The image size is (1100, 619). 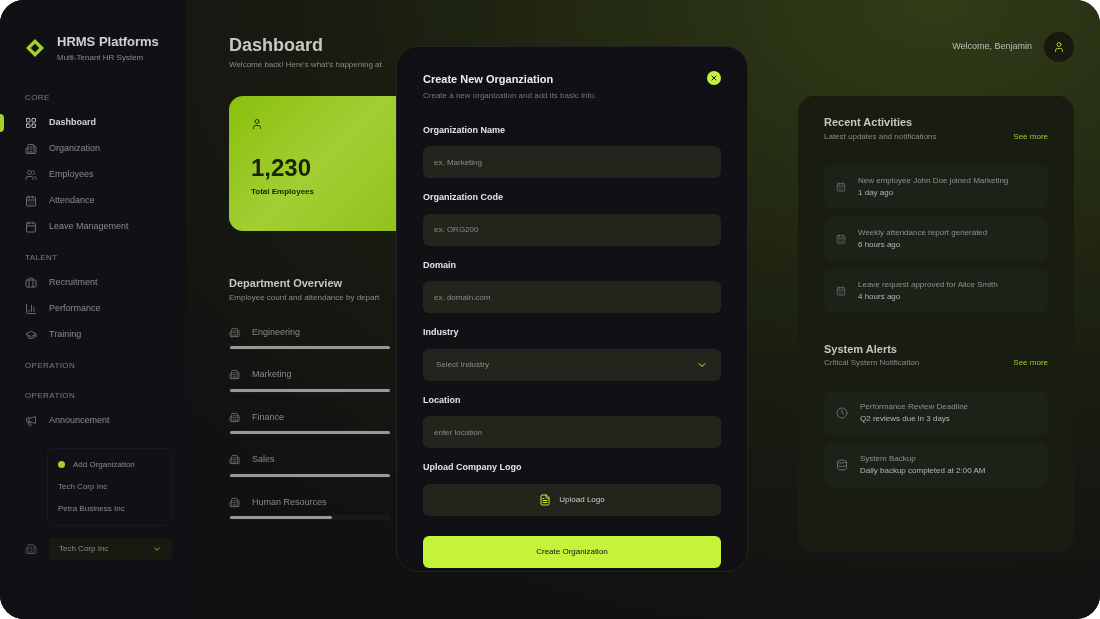 I want to click on nav-item: Training, so click(x=98, y=334).